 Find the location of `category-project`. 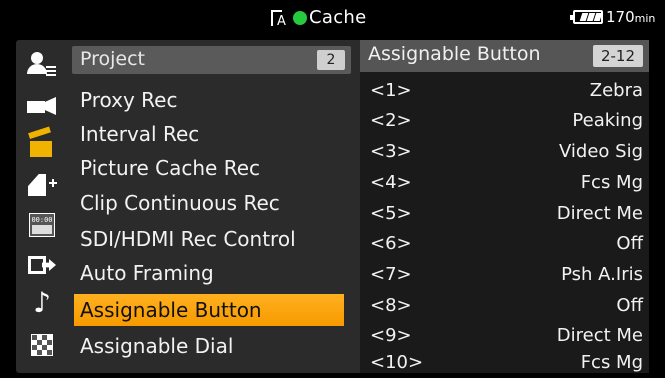

category-project is located at coordinates (42, 144).